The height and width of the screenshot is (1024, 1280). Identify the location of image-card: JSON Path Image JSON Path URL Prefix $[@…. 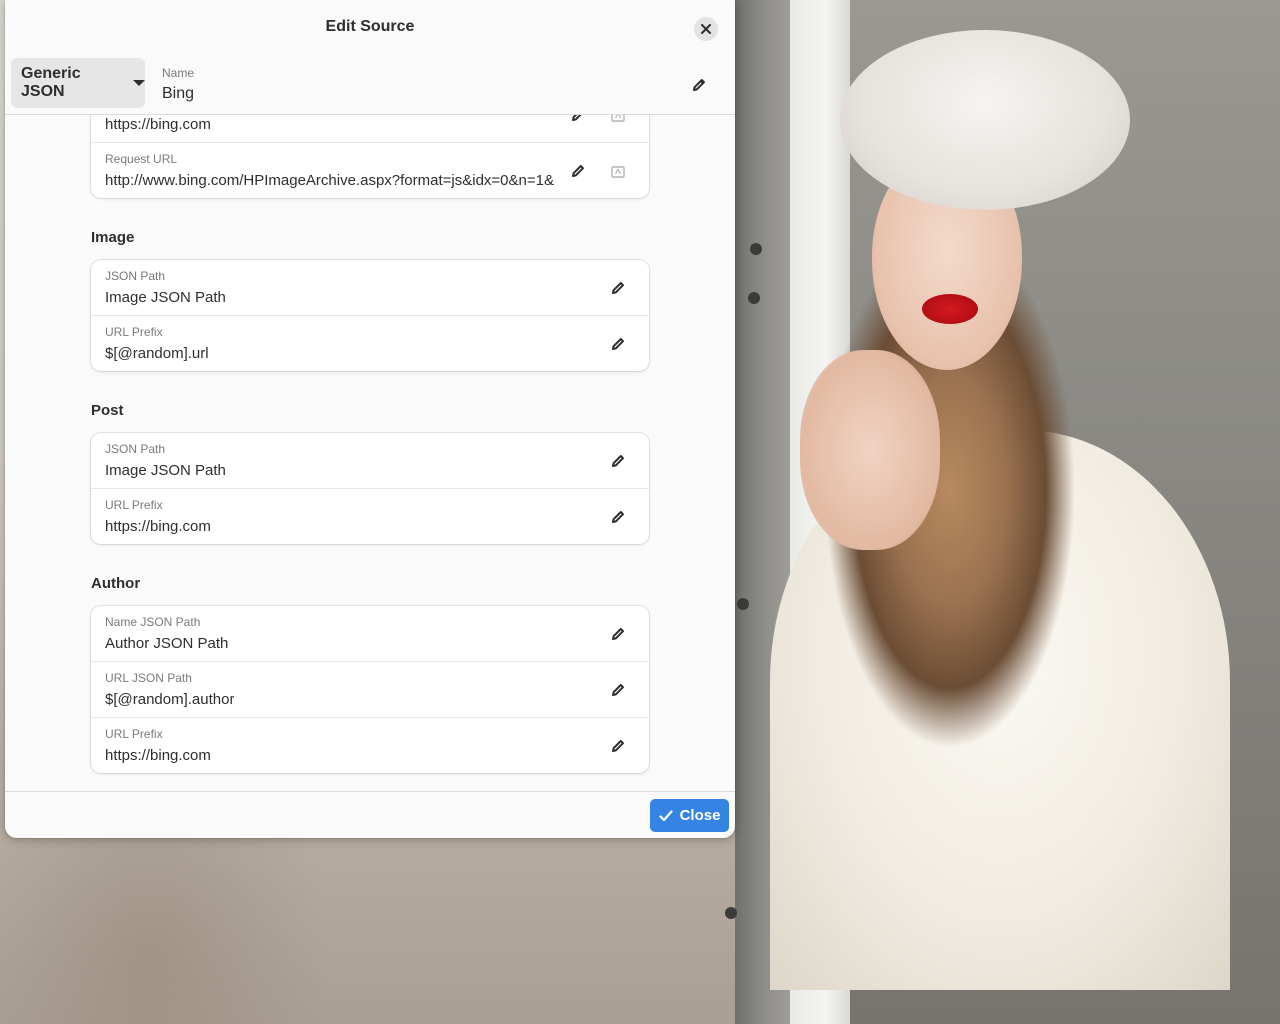
(370, 315).